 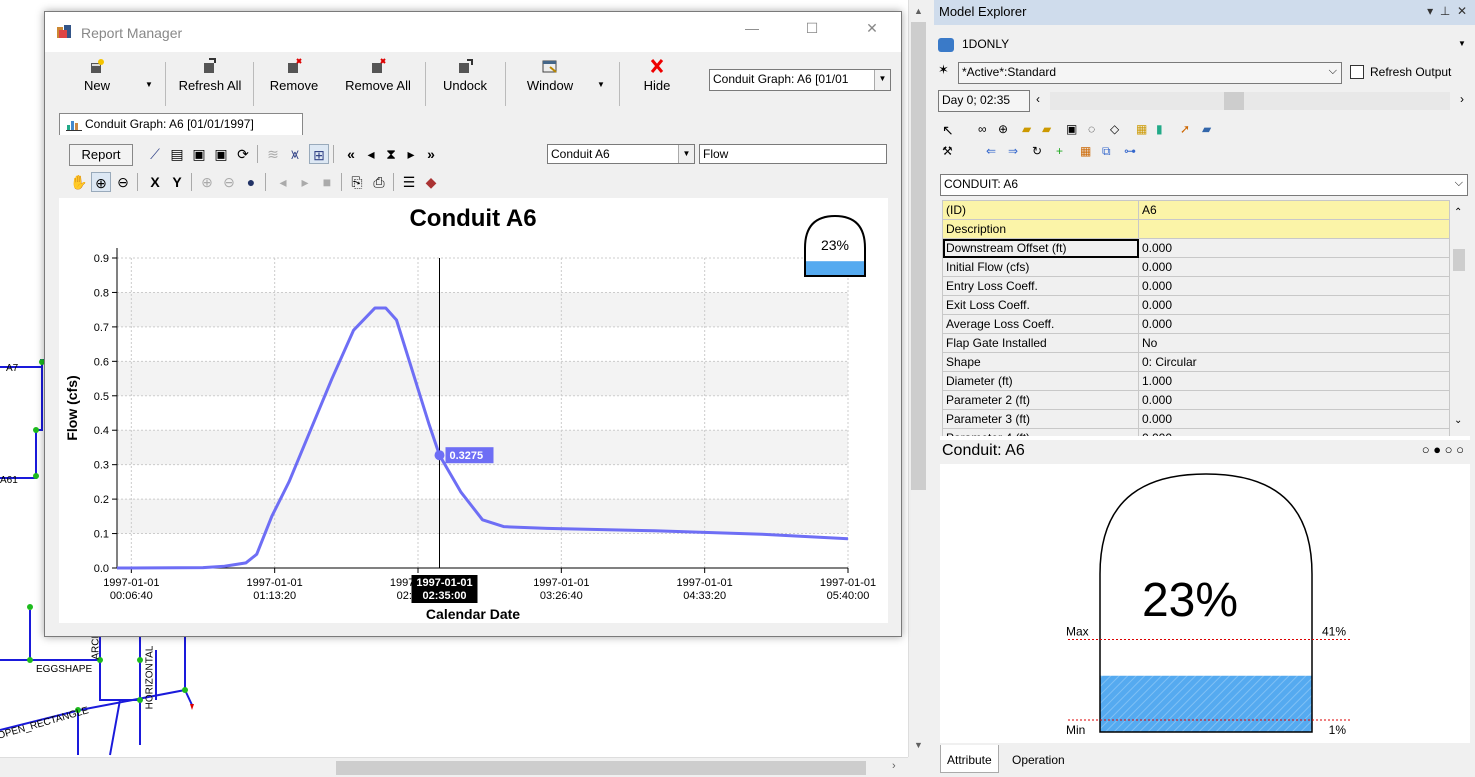 What do you see at coordinates (1141, 129) in the screenshot?
I see `table-icon: ▦` at bounding box center [1141, 129].